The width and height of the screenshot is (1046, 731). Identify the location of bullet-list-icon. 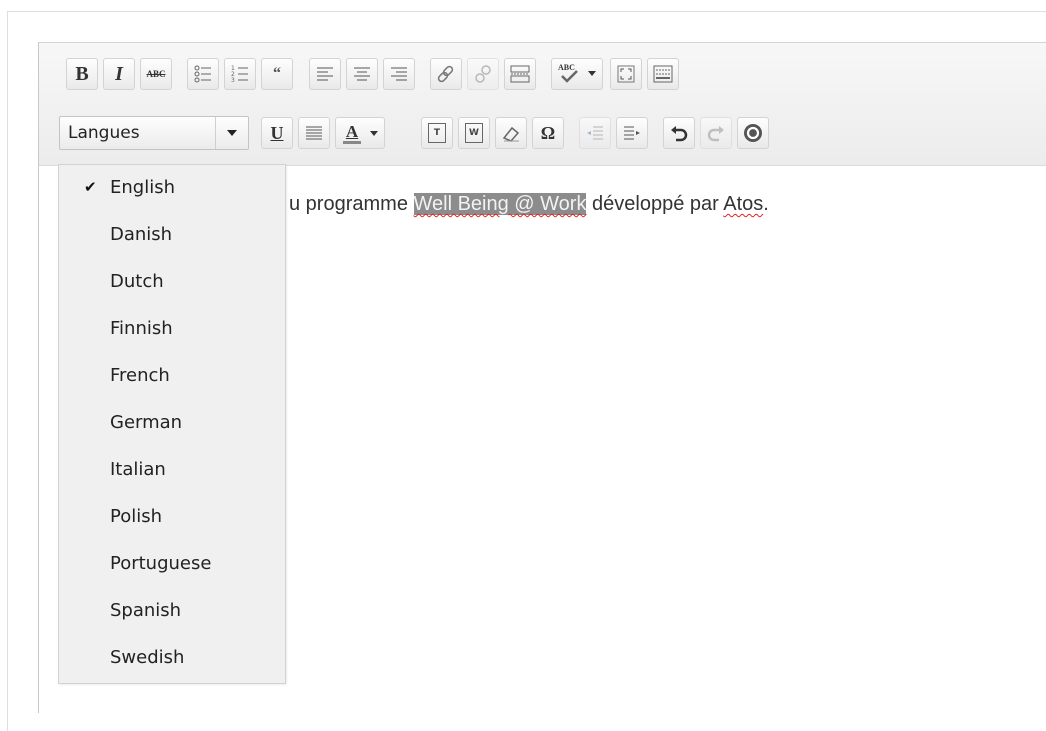
(202, 74).